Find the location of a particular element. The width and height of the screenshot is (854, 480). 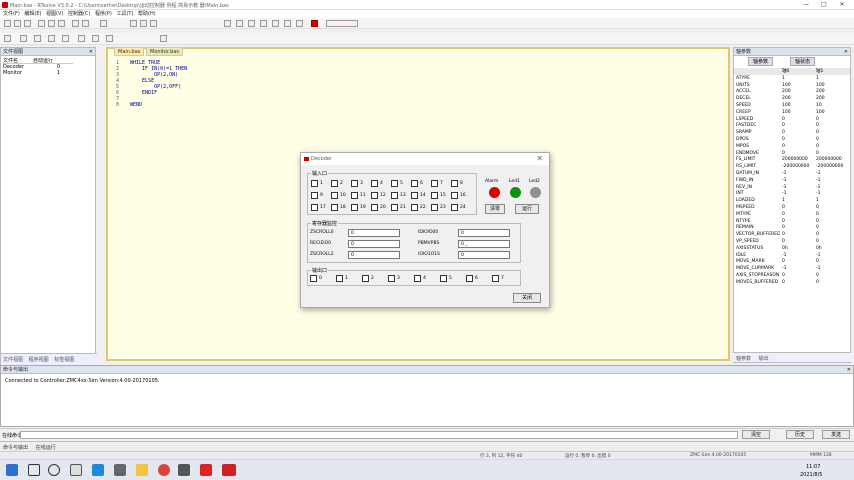

explorer-icon is located at coordinates (142, 470).